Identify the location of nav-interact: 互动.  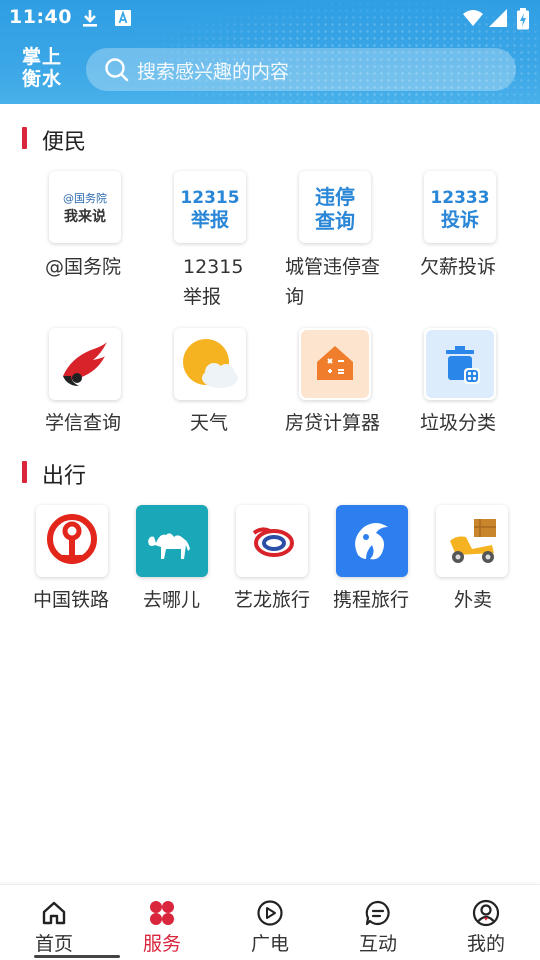
(378, 922).